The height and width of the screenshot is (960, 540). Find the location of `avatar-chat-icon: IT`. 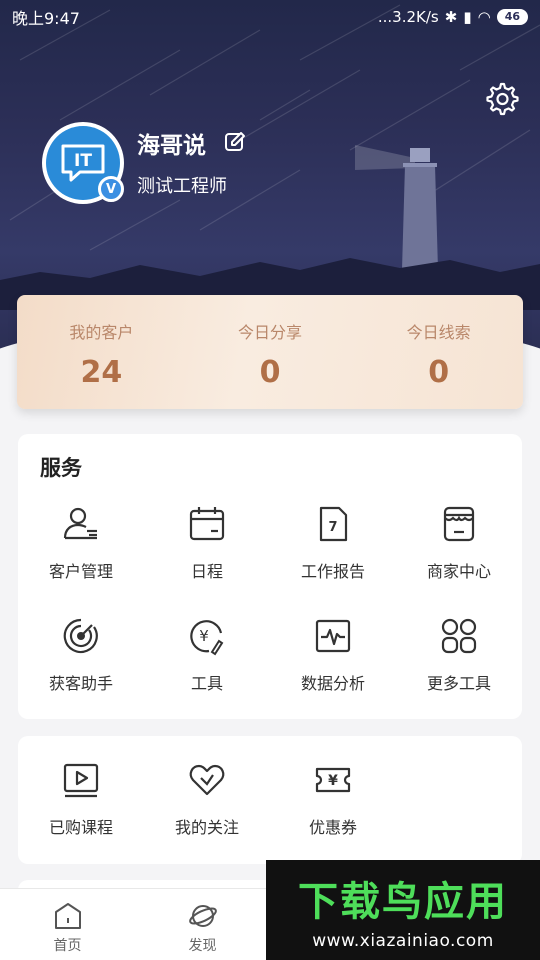

avatar-chat-icon: IT is located at coordinates (83, 163).